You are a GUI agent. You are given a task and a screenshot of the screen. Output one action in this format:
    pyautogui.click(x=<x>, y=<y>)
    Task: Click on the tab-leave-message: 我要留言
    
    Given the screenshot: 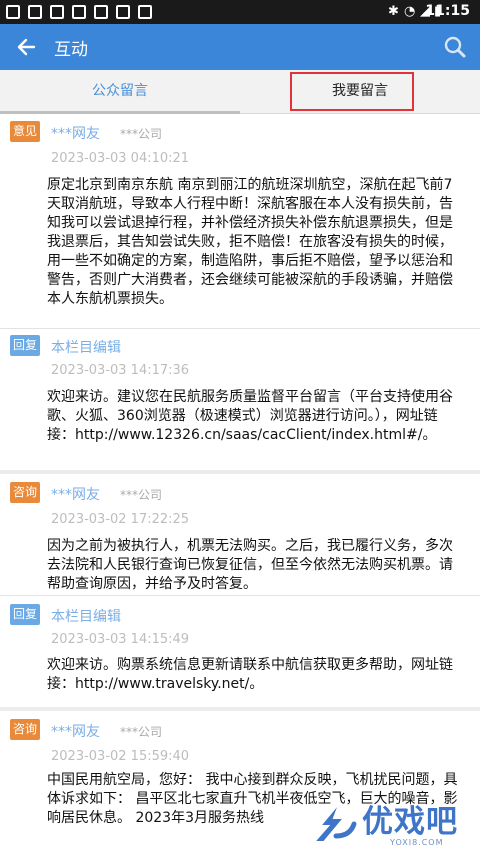 What is the action you would take?
    pyautogui.click(x=360, y=92)
    